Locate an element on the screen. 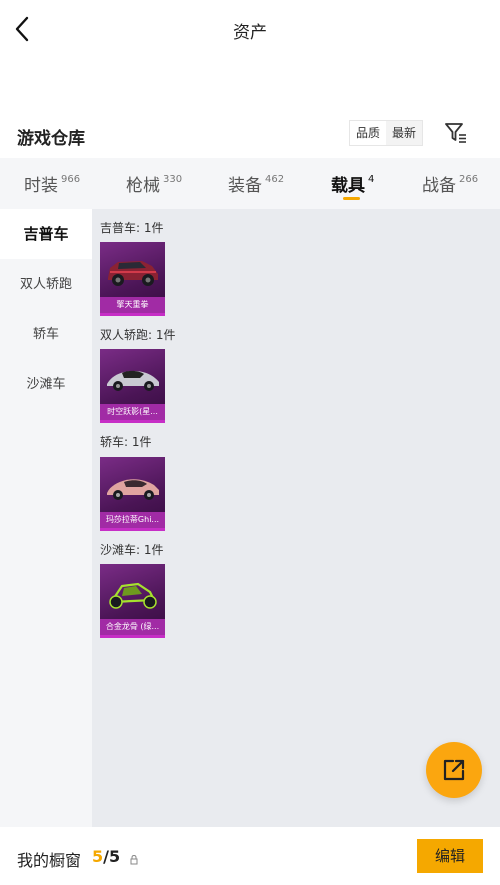 This screenshot has width=500, height=885. category-tabs: 时装 966 枪械 330 装备 462 载具 4 战备 266 is located at coordinates (250, 183).